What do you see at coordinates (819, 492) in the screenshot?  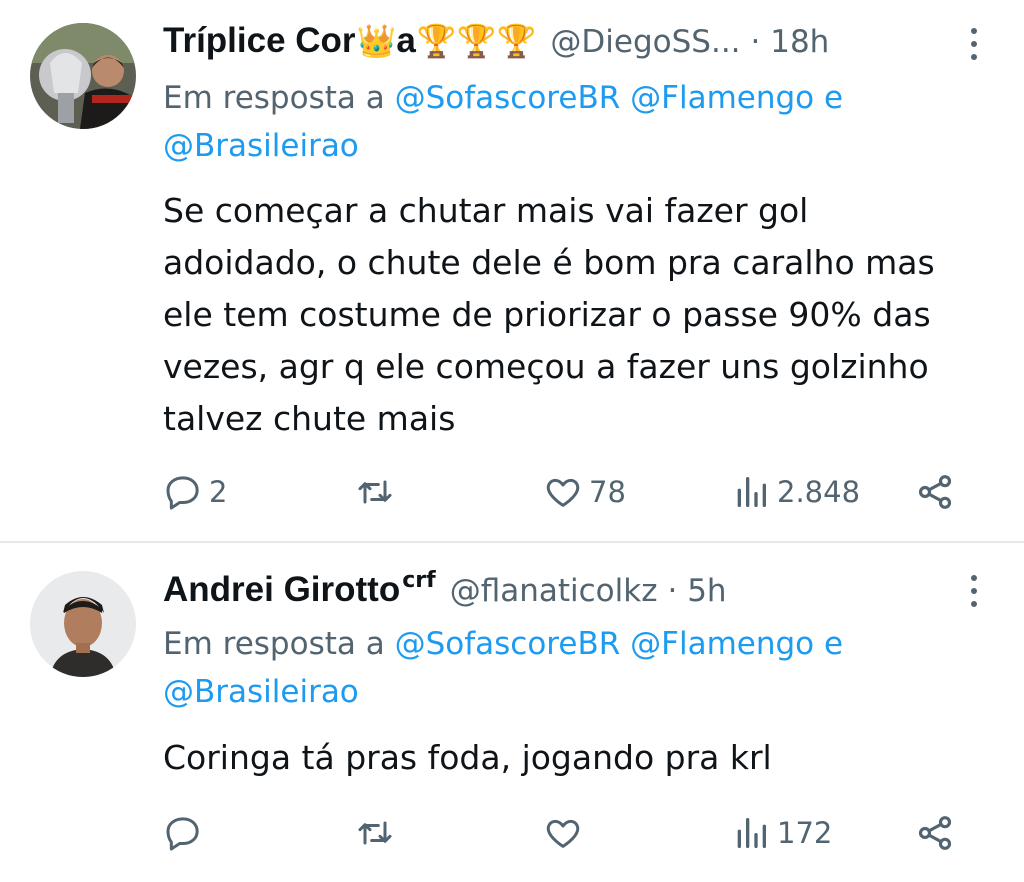 I see `view-count: 2.848` at bounding box center [819, 492].